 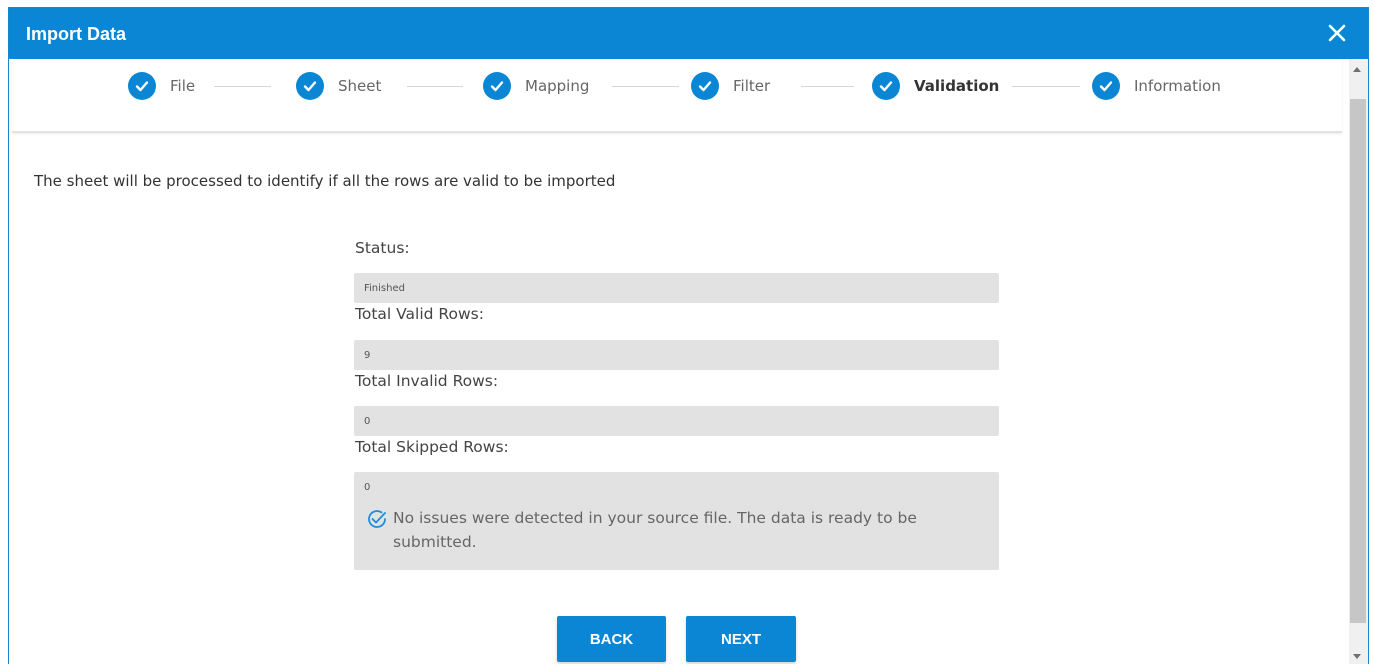 I want to click on step-label: Filter, so click(x=752, y=86).